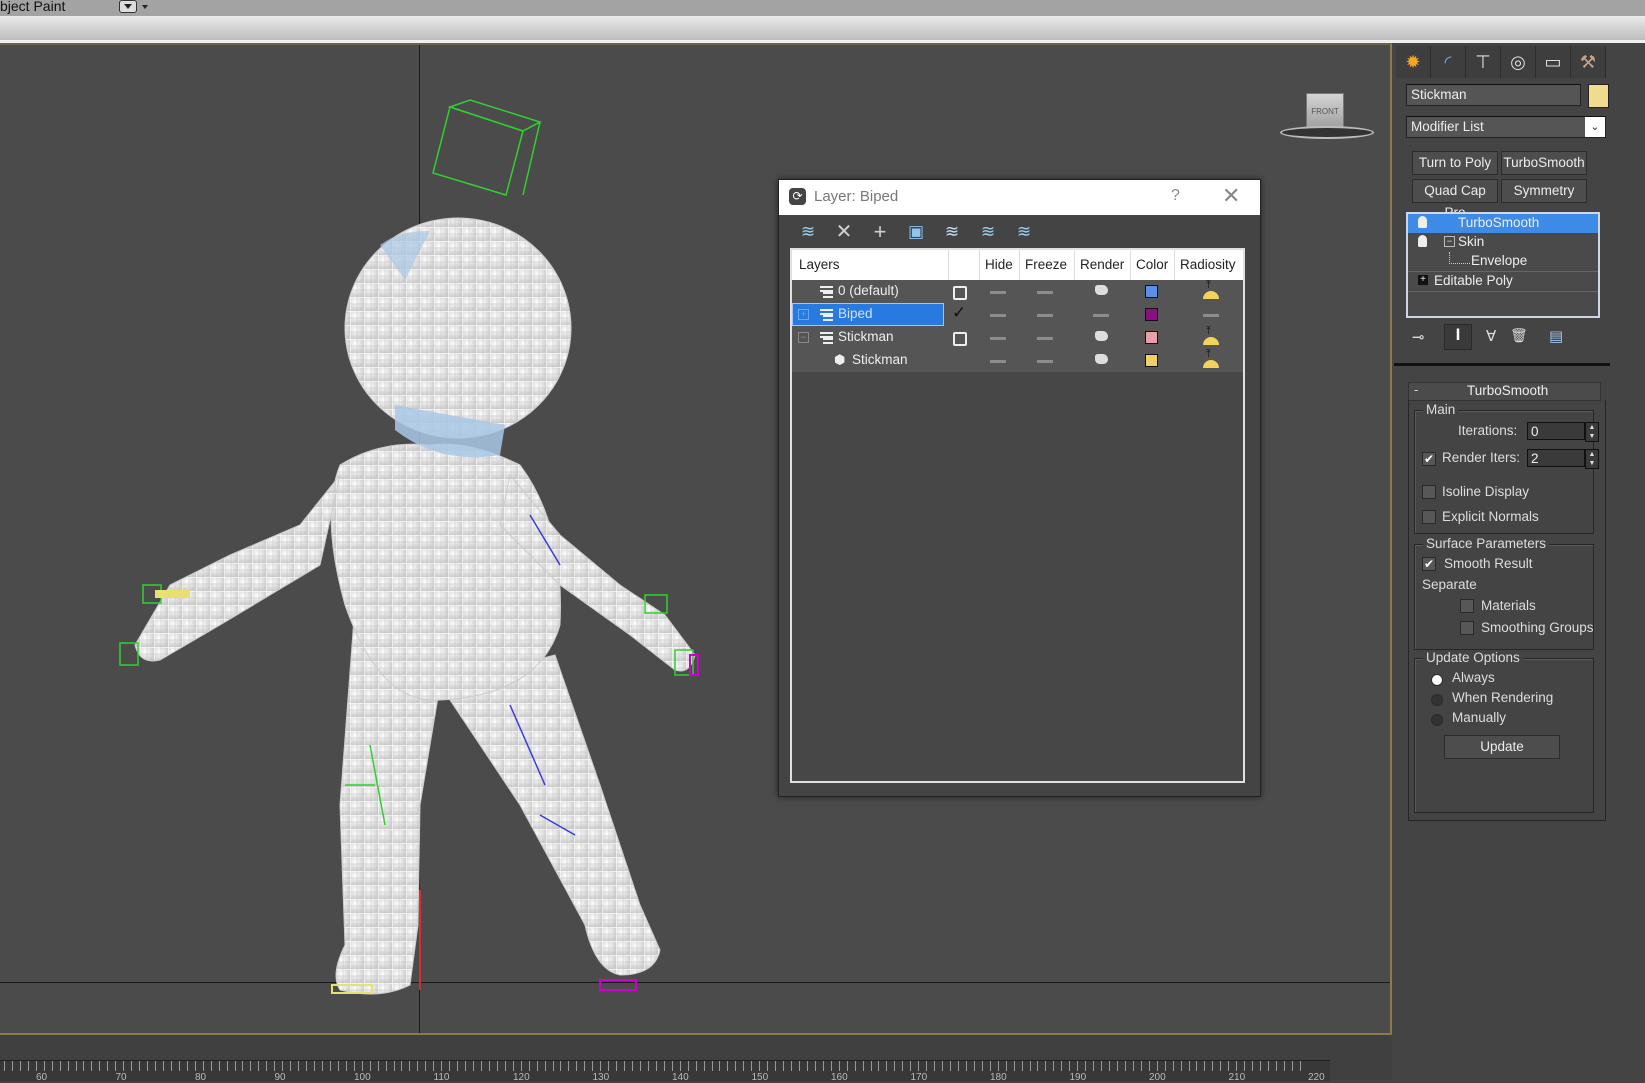  What do you see at coordinates (1493, 95) in the screenshot?
I see `object-name-field: Stickman` at bounding box center [1493, 95].